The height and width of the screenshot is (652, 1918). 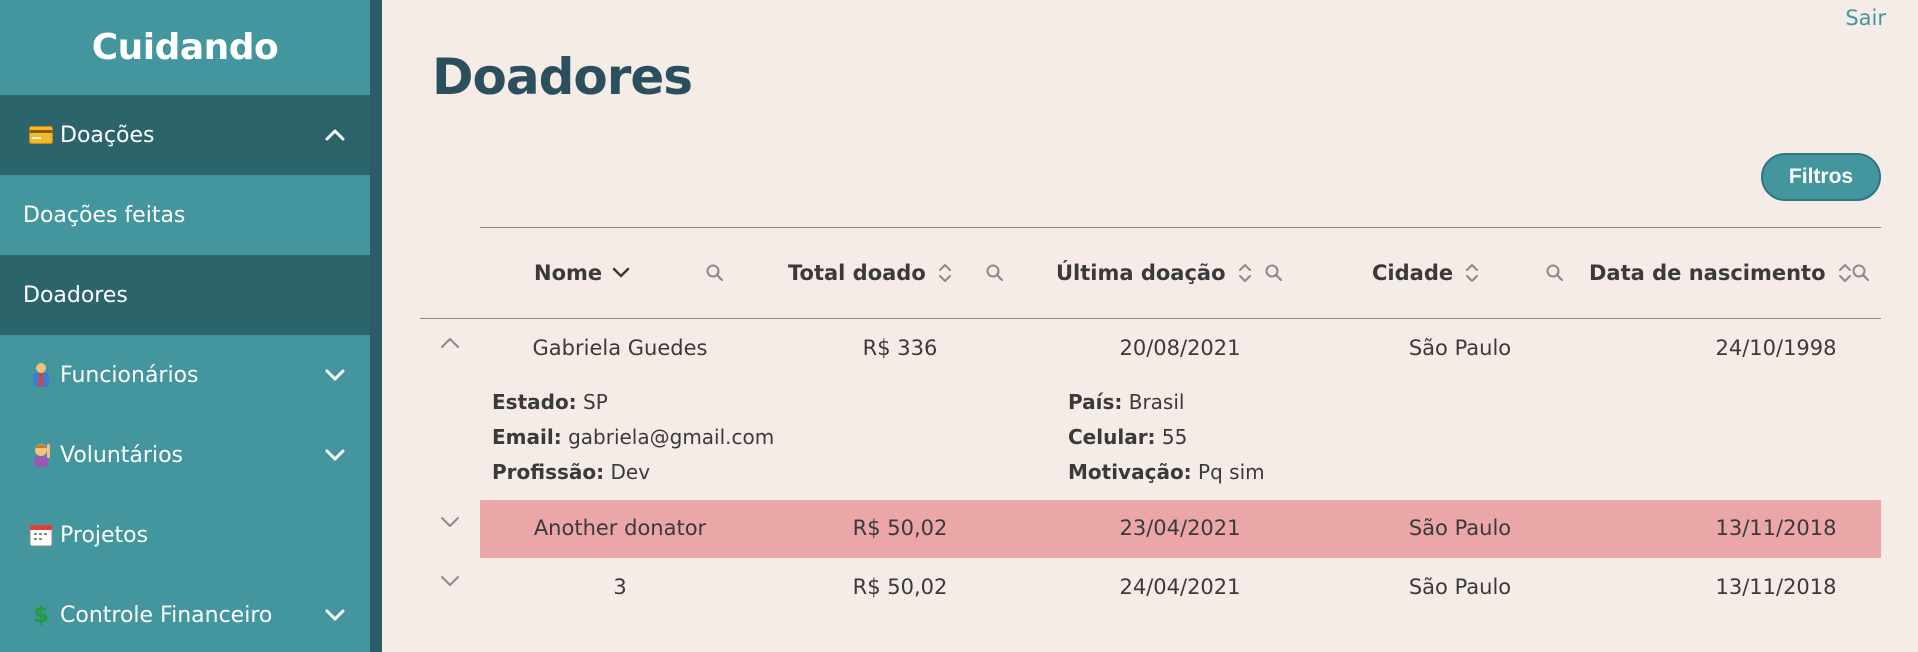 What do you see at coordinates (1180, 587) in the screenshot?
I see `cell-ultima-doacao: 24/04/2021` at bounding box center [1180, 587].